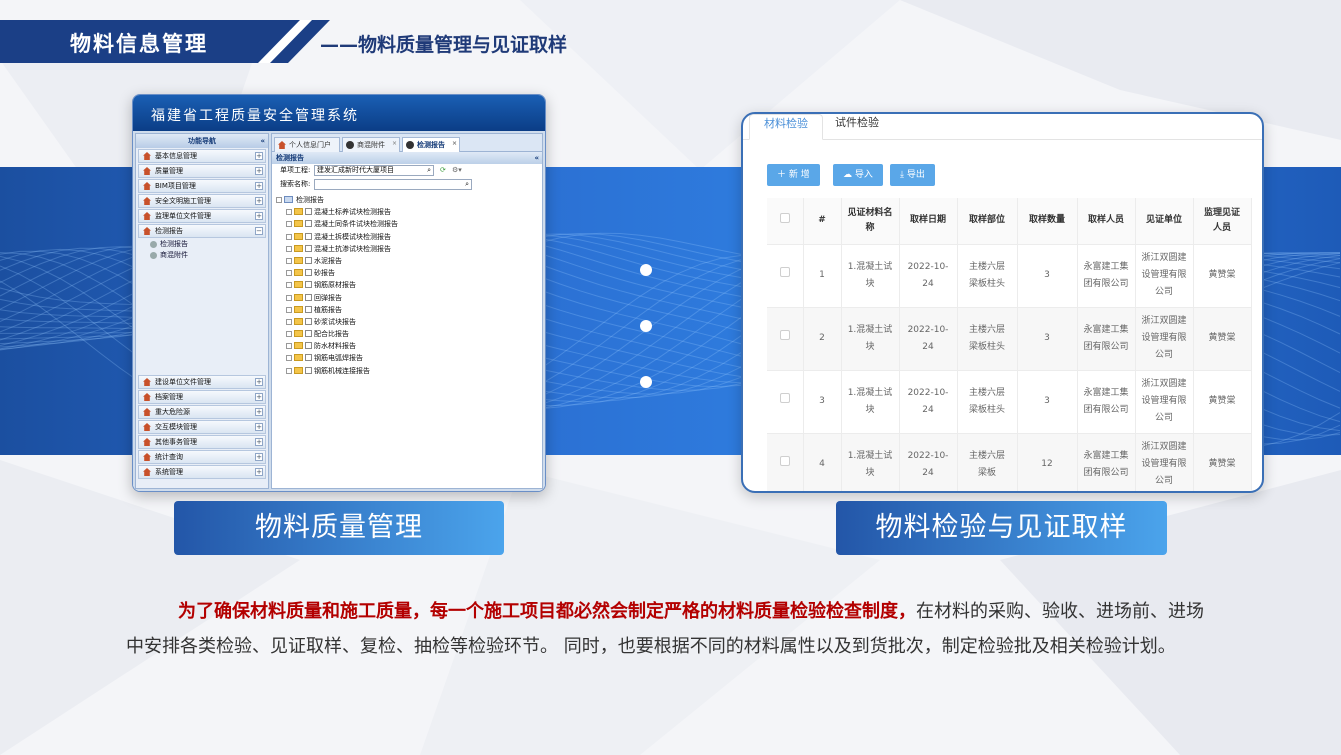  What do you see at coordinates (409, 249) in the screenshot?
I see `tree-item: 混凝土抗渗试块检测报告` at bounding box center [409, 249].